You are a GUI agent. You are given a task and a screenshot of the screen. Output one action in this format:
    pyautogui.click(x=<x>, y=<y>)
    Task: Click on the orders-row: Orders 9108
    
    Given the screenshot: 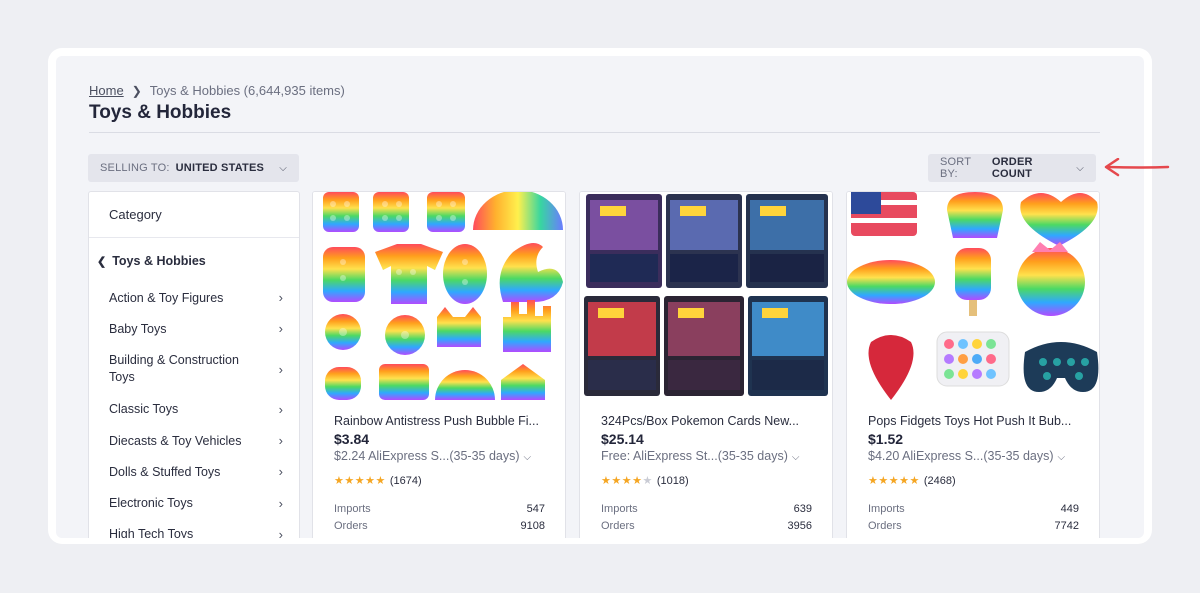 What is the action you would take?
    pyautogui.click(x=439, y=526)
    